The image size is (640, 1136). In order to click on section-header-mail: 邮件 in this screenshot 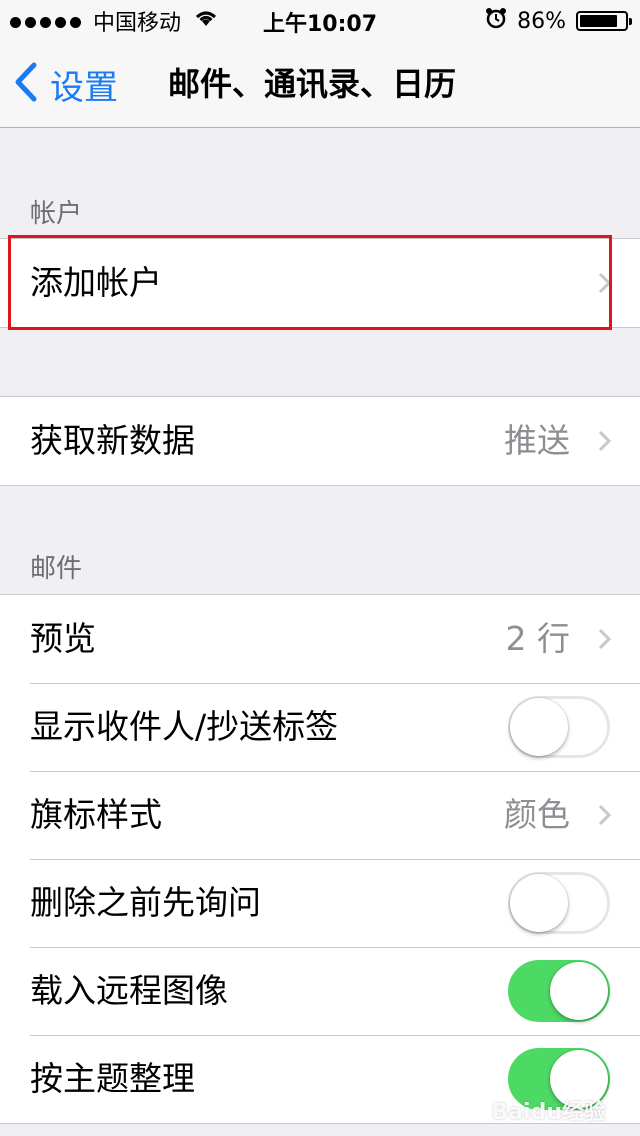, I will do `click(56, 569)`.